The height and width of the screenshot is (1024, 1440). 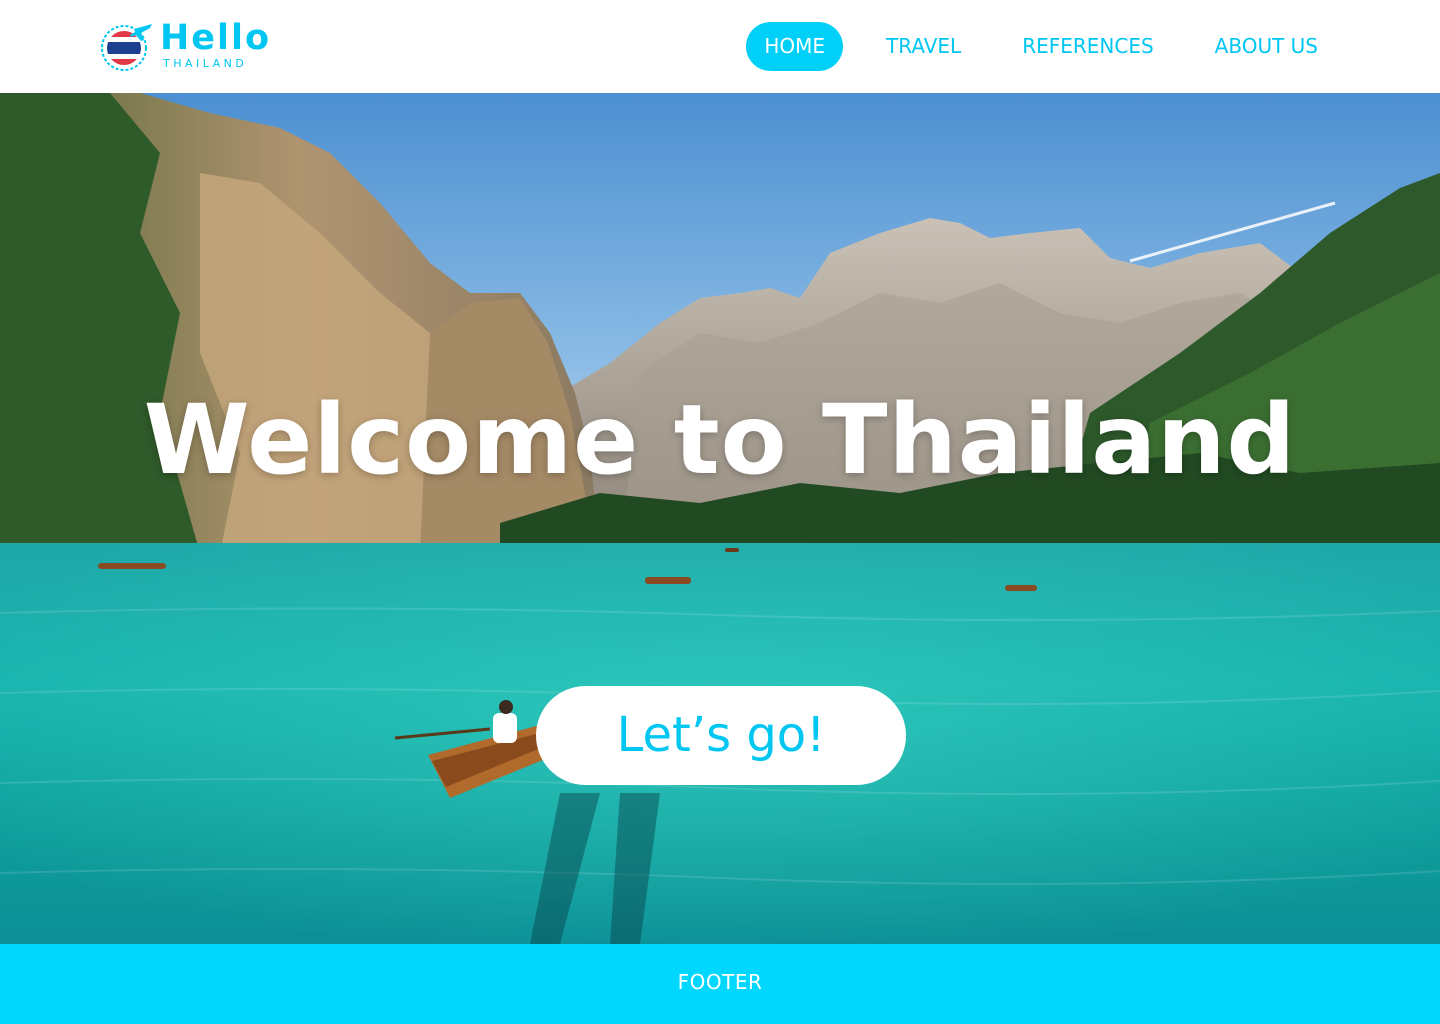 I want to click on nav-item-home: HOME, so click(x=795, y=46).